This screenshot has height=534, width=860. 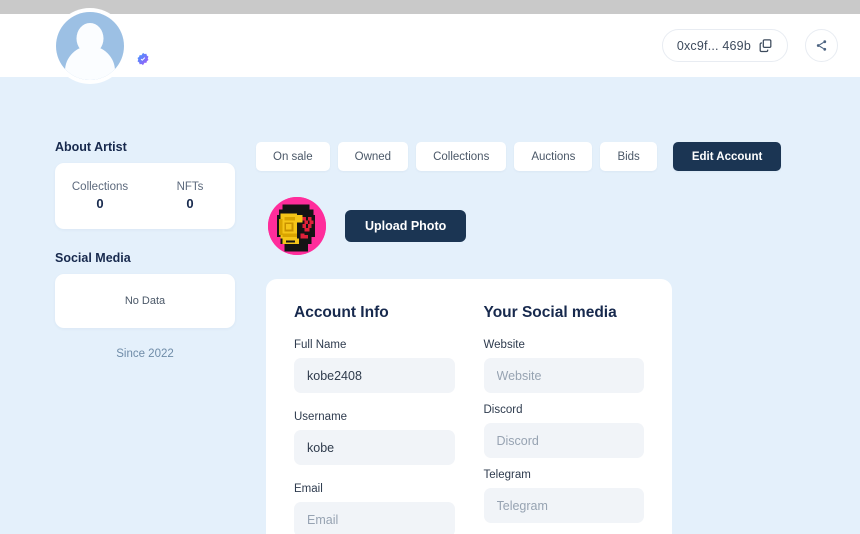 I want to click on social-media-empty-text: No Data, so click(x=145, y=301).